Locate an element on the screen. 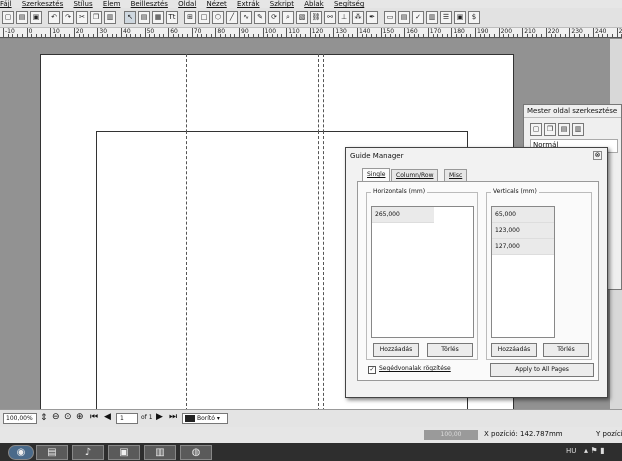  menu-item: Elem is located at coordinates (112, 4).